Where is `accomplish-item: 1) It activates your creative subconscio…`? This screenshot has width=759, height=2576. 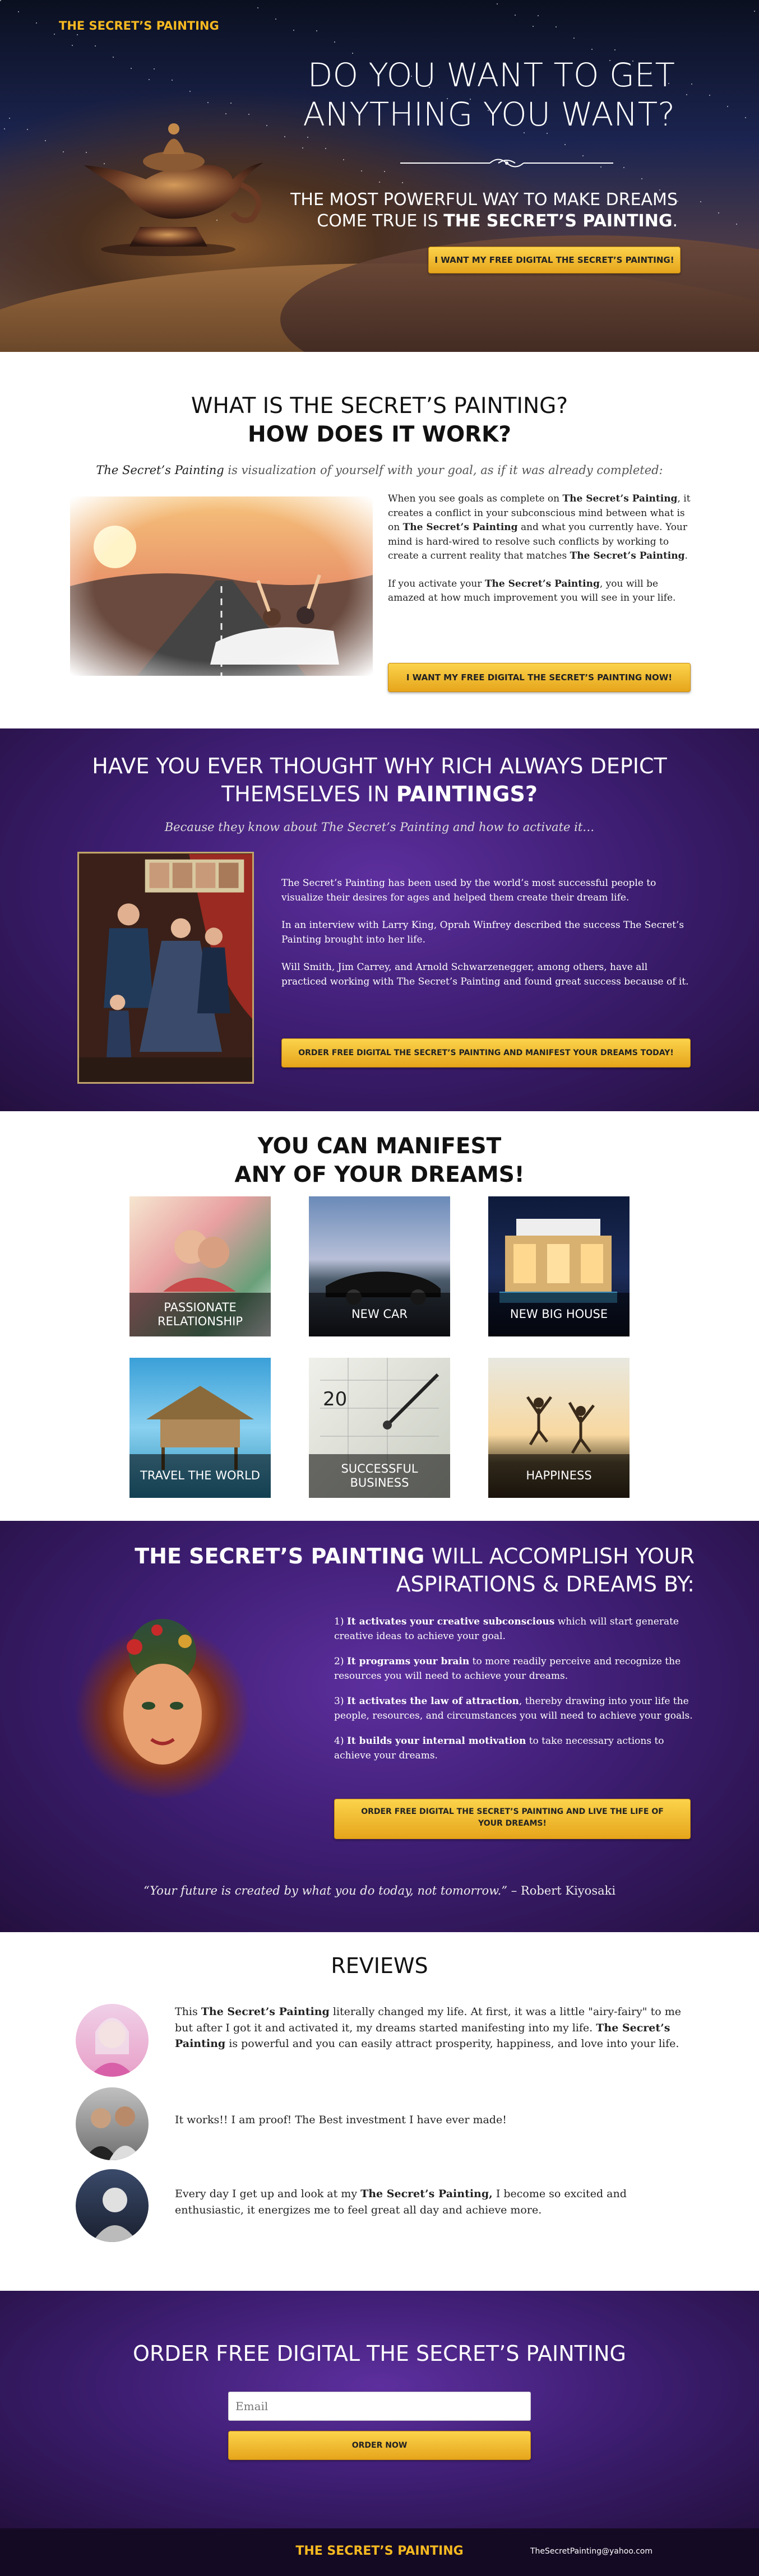
accomplish-item: 1) It activates your creative subconscio… is located at coordinates (513, 1629).